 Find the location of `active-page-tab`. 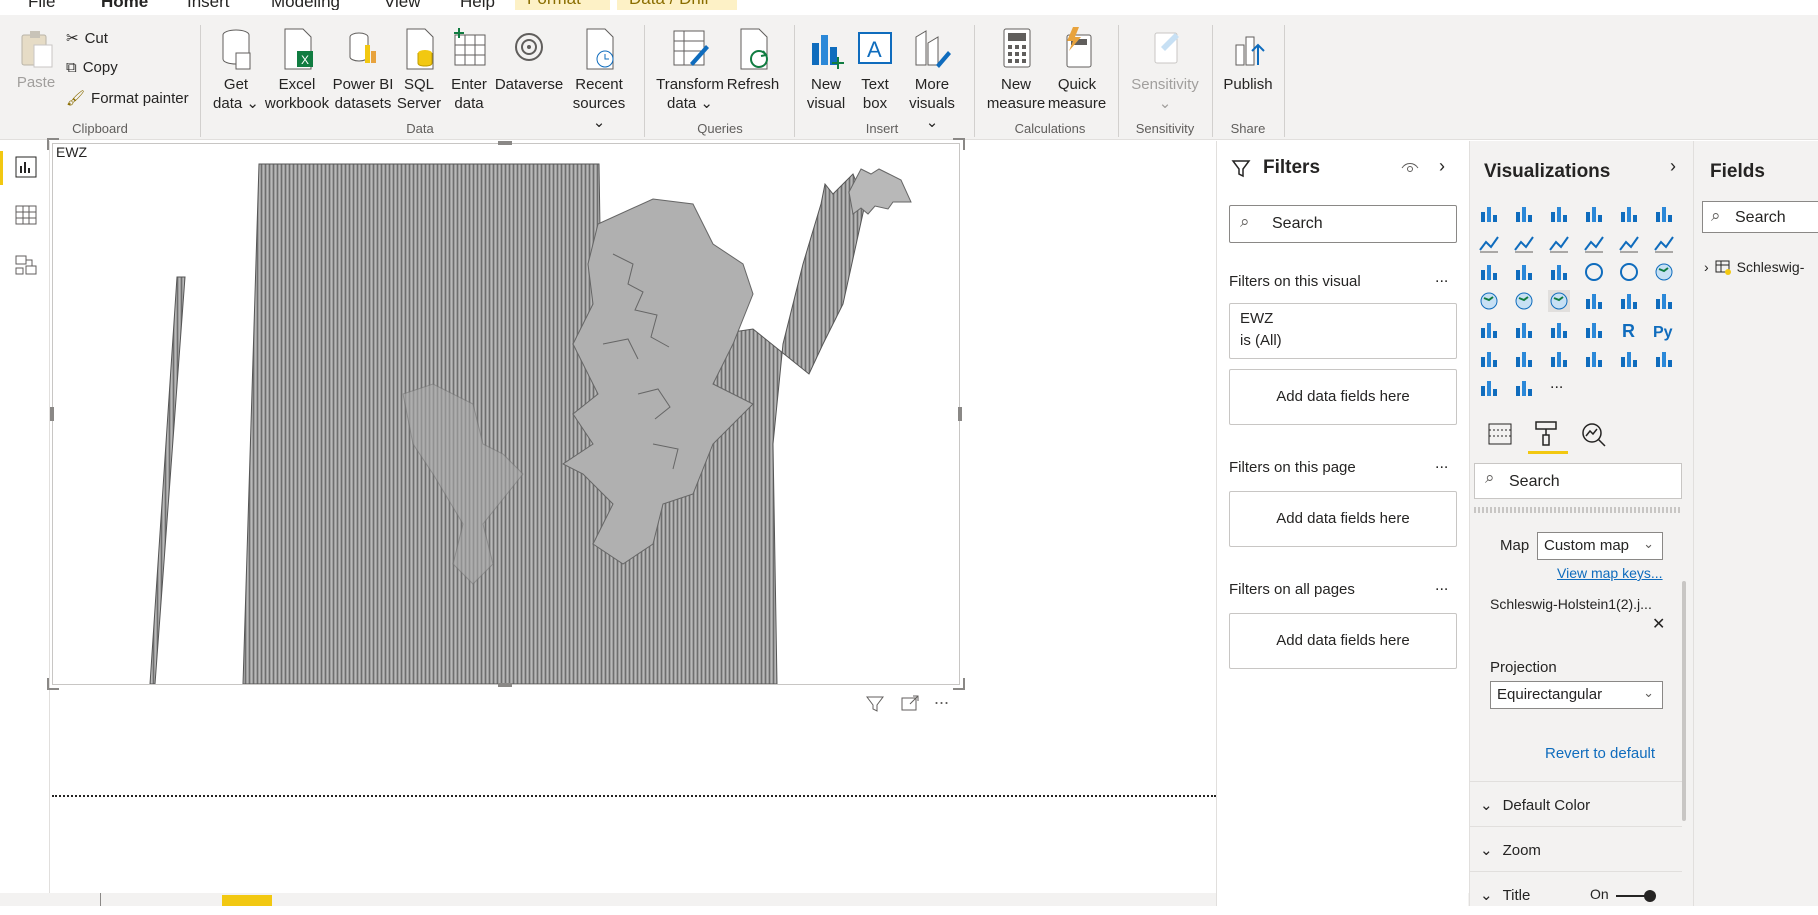

active-page-tab is located at coordinates (247, 900).